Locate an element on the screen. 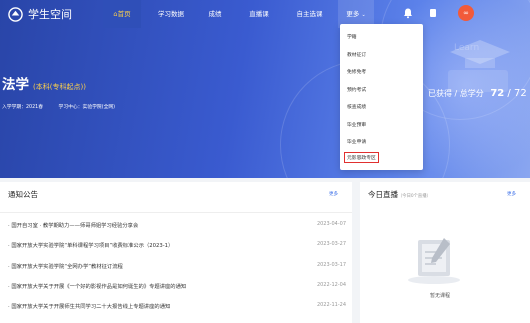 Image resolution: width=530 pixels, height=323 pixels. notice-text: · 国家开放大学关于开展师生共同学习二十大报告线上专题讲座的通知 is located at coordinates (89, 307).